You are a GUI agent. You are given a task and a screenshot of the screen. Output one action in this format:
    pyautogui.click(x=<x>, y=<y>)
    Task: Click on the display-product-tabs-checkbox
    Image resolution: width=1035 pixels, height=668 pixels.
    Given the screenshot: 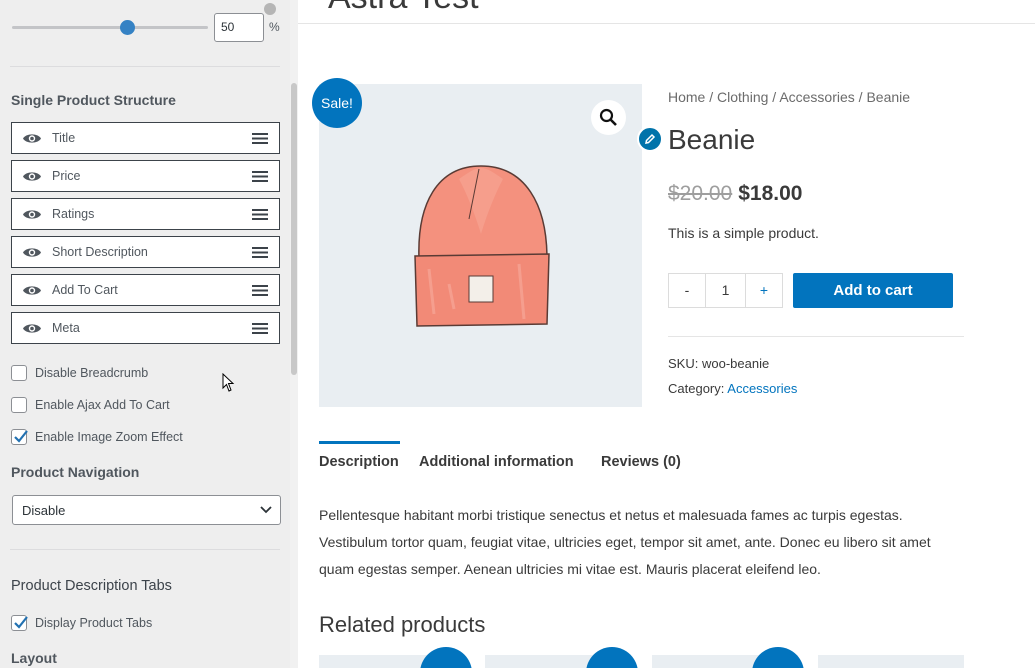 What is the action you would take?
    pyautogui.click(x=19, y=623)
    